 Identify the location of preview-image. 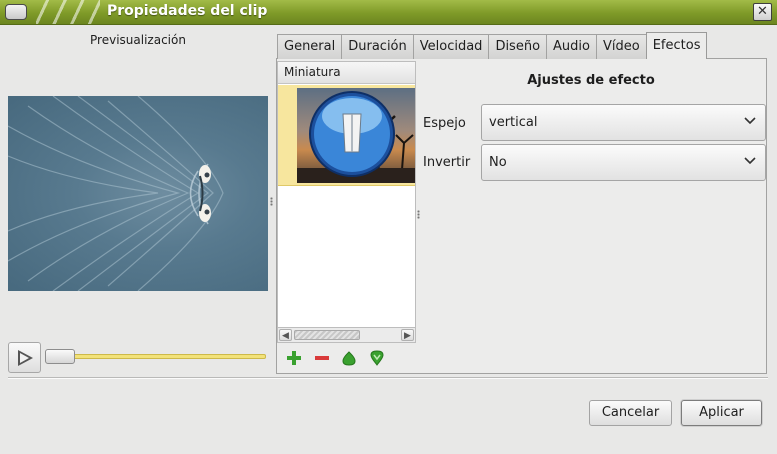
(138, 193).